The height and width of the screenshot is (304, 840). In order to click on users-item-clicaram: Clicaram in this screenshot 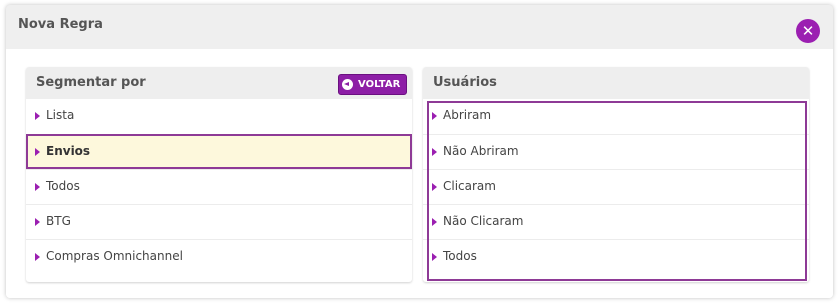, I will do `click(616, 186)`.